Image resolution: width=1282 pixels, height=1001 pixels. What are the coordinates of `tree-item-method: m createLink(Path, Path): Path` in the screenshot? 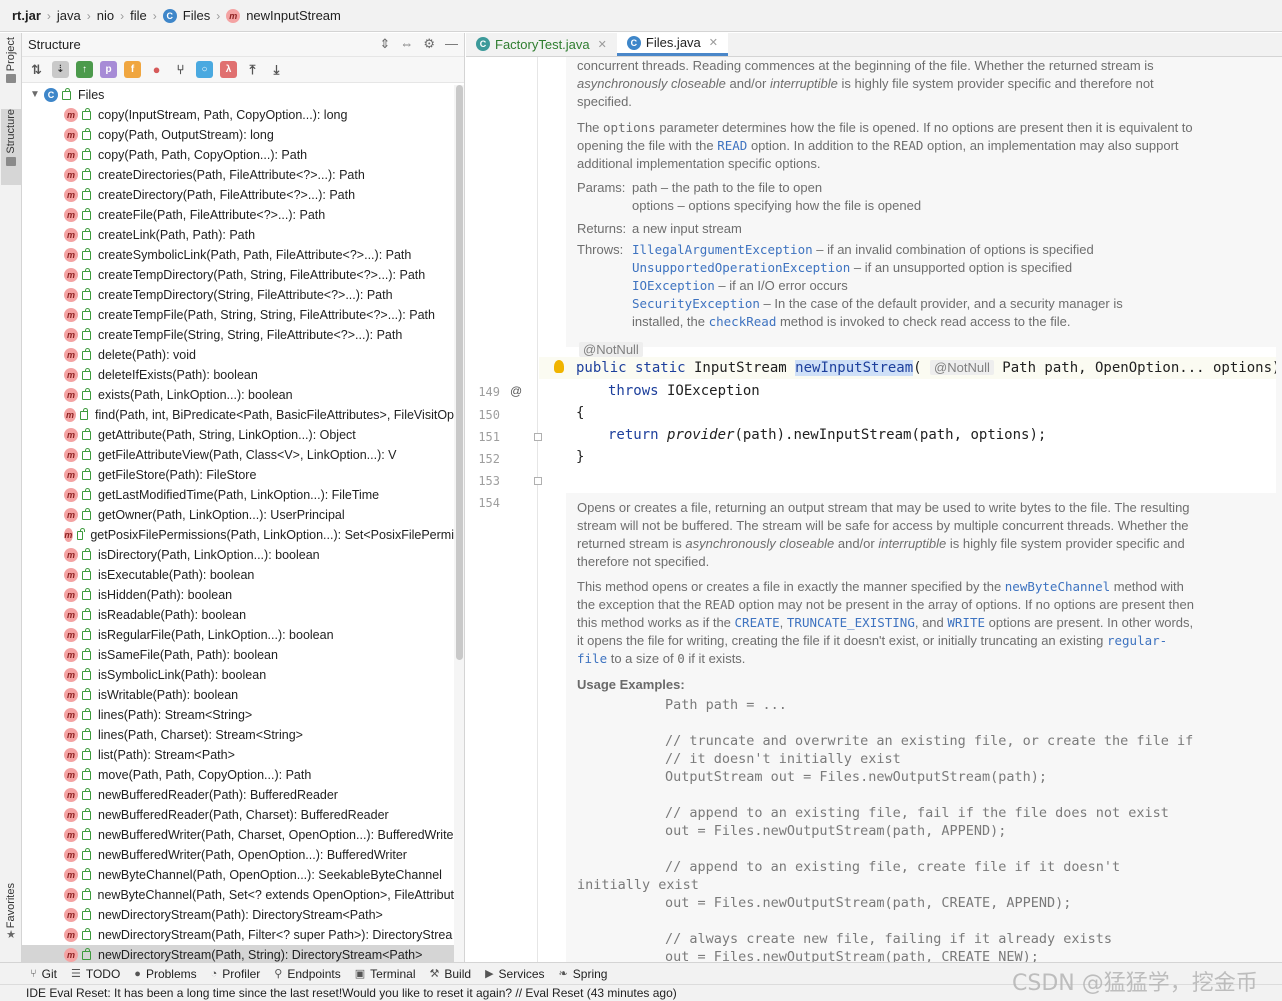 It's located at (238, 235).